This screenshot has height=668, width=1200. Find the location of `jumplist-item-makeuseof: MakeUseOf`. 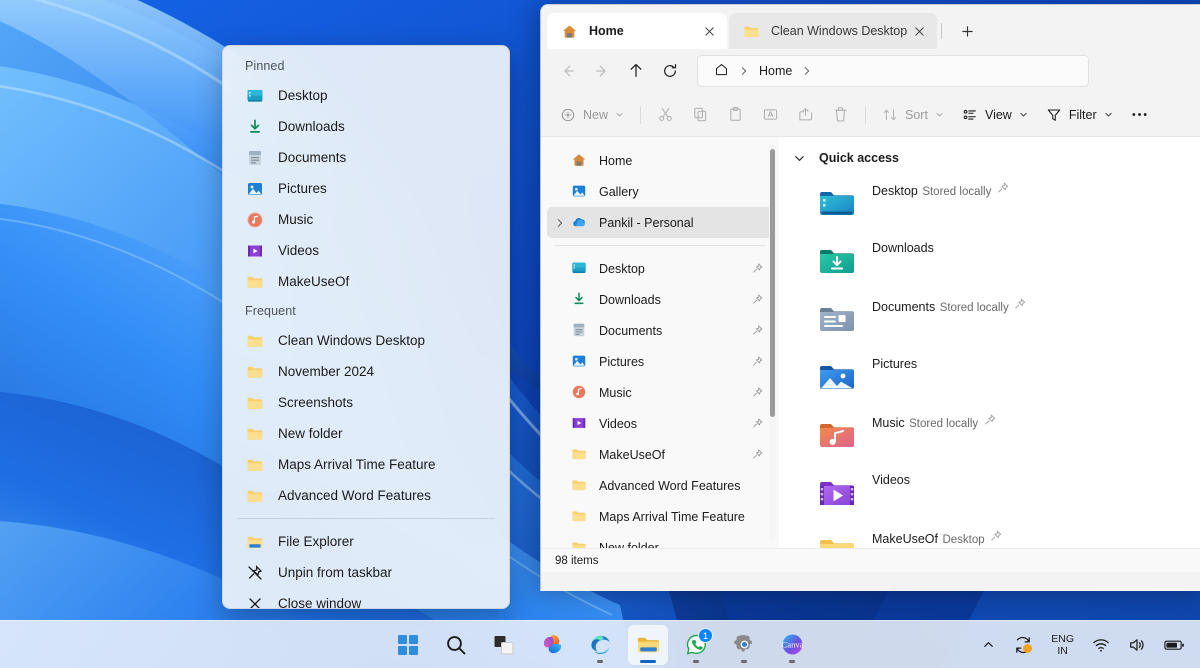

jumplist-item-makeuseof: MakeUseOf is located at coordinates (366, 281).